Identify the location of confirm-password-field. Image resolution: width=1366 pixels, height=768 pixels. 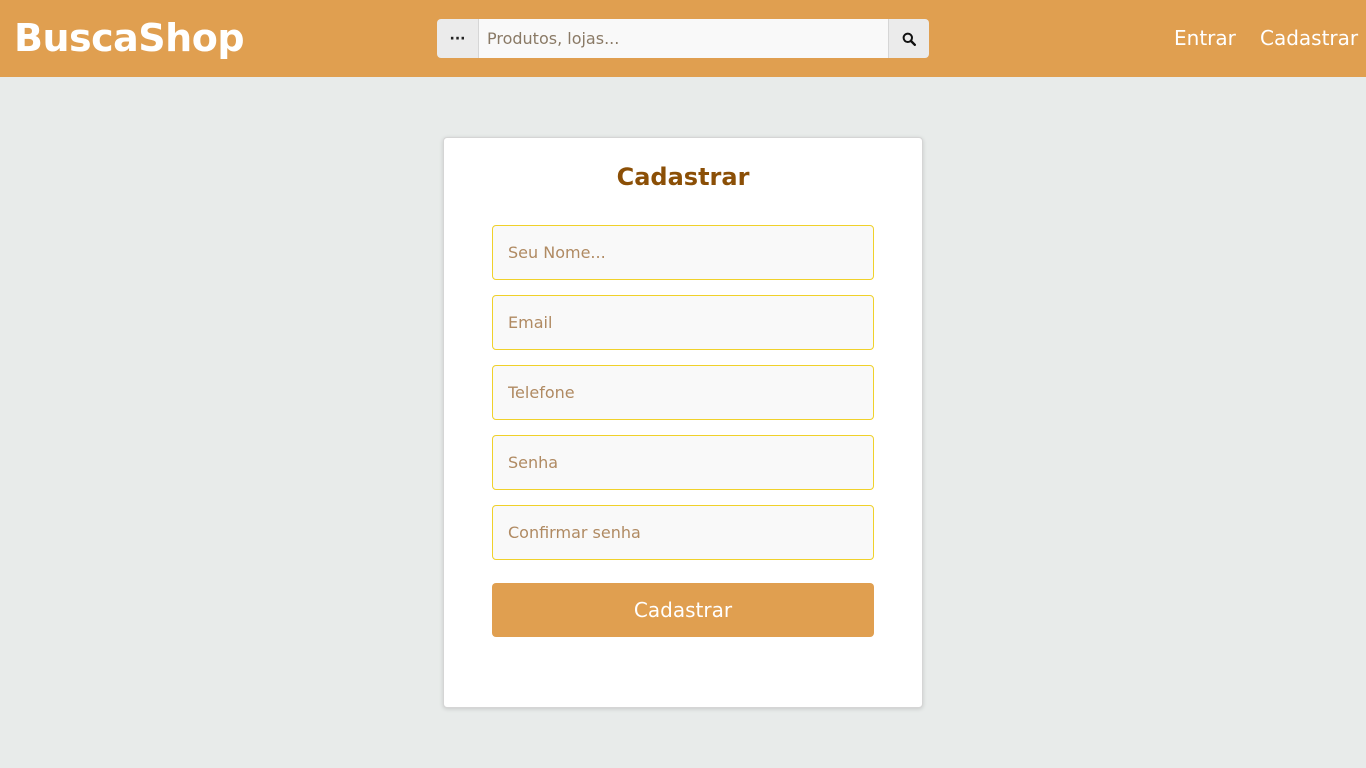
(683, 532).